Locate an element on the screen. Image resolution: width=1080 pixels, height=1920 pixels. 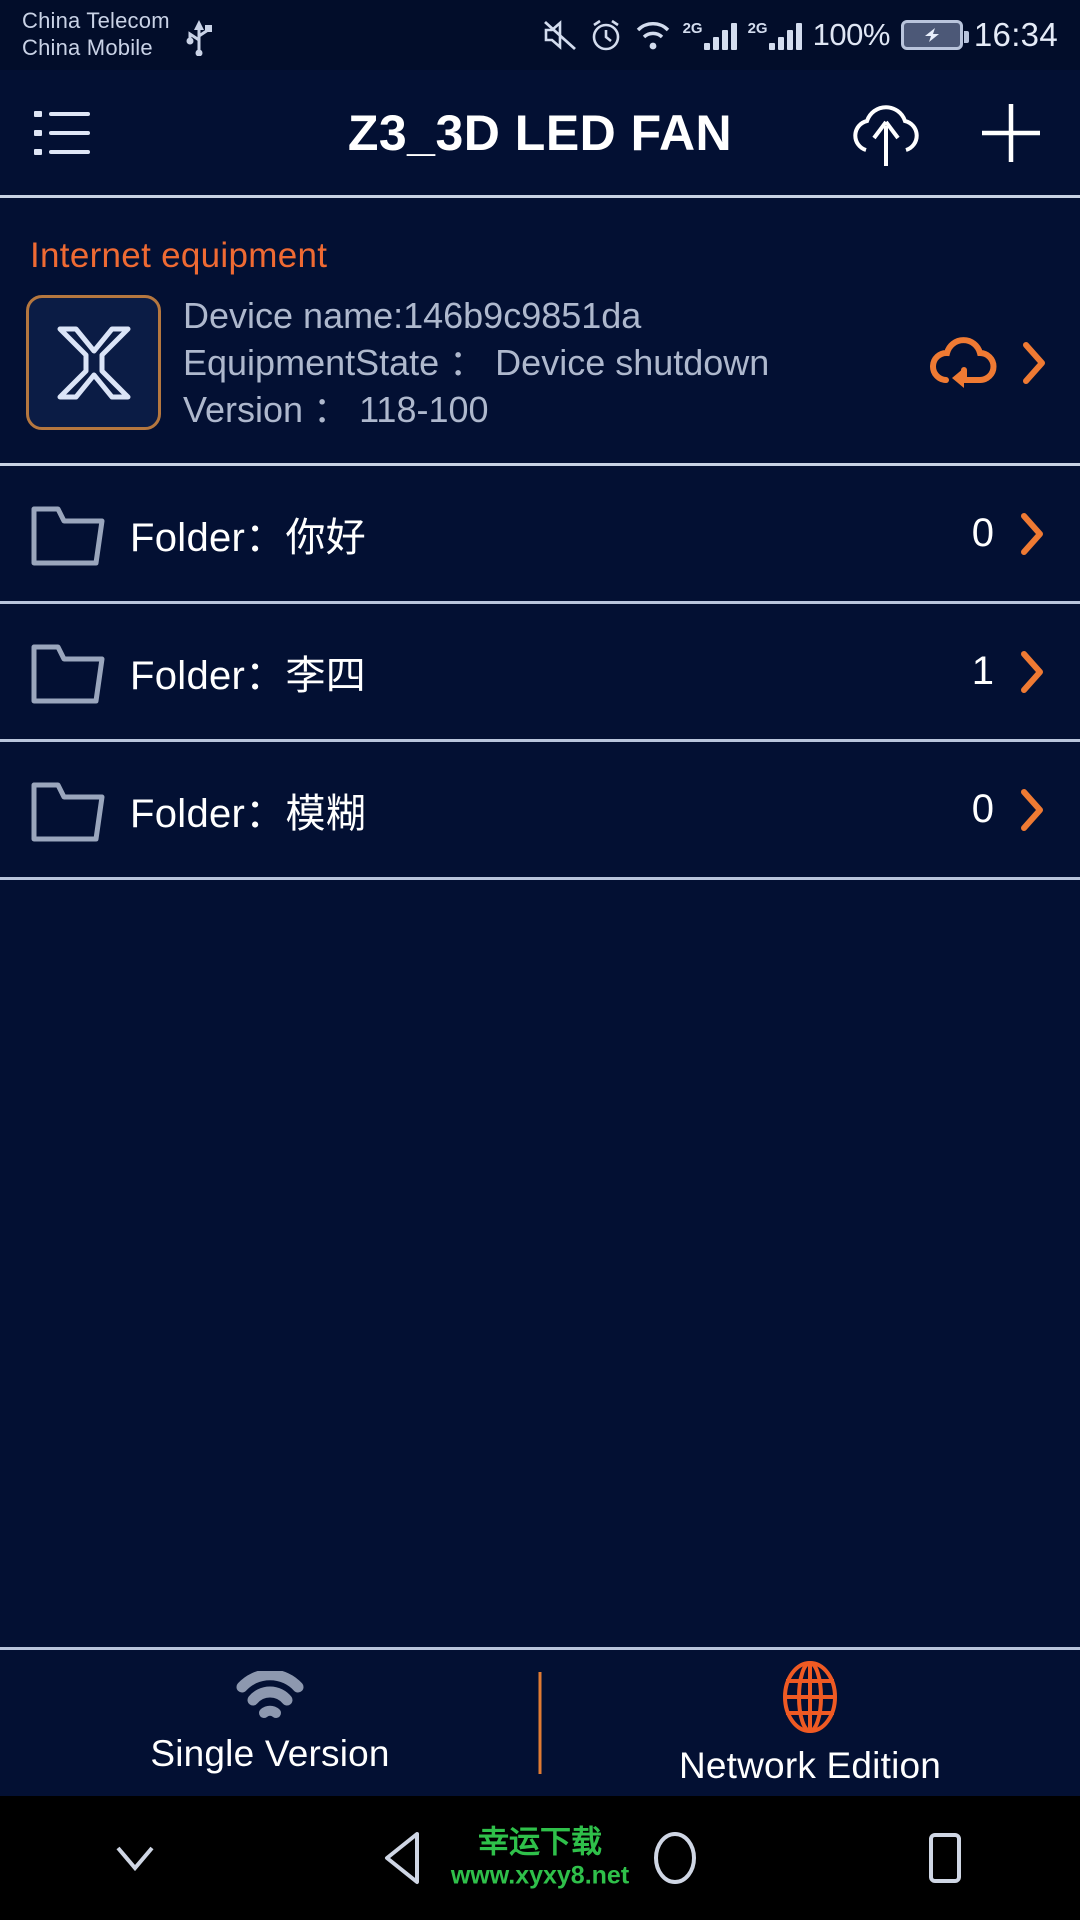
section-label-internet-equipment: Internet equipment is located at coordinates (179, 255).